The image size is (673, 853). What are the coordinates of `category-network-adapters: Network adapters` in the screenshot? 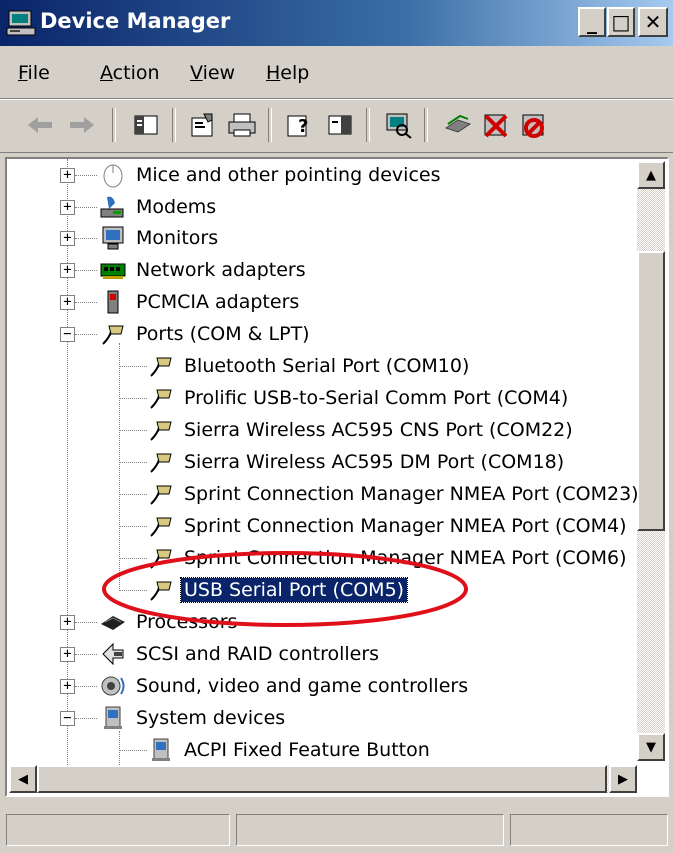 It's located at (204, 270).